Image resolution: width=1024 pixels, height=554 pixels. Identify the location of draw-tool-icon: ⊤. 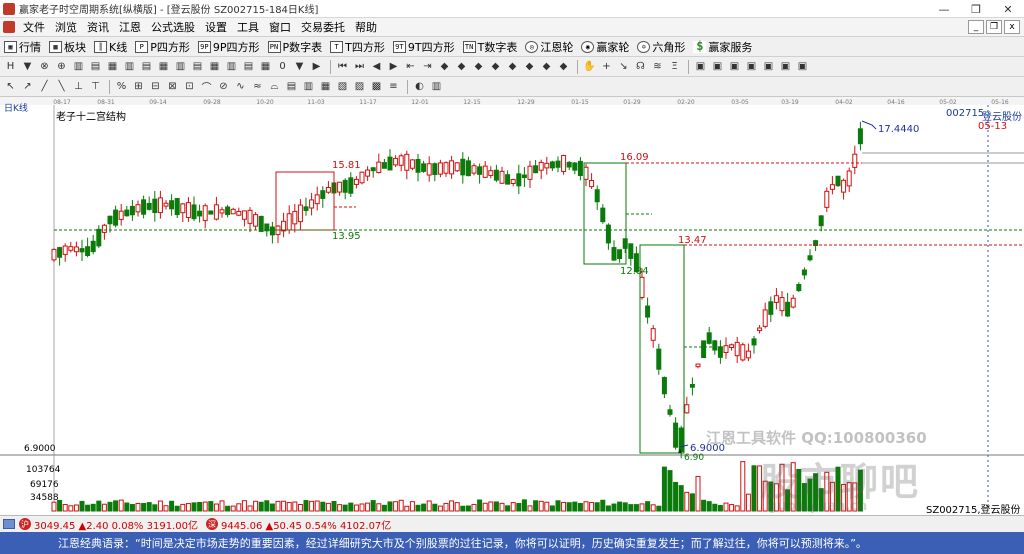
(95, 86).